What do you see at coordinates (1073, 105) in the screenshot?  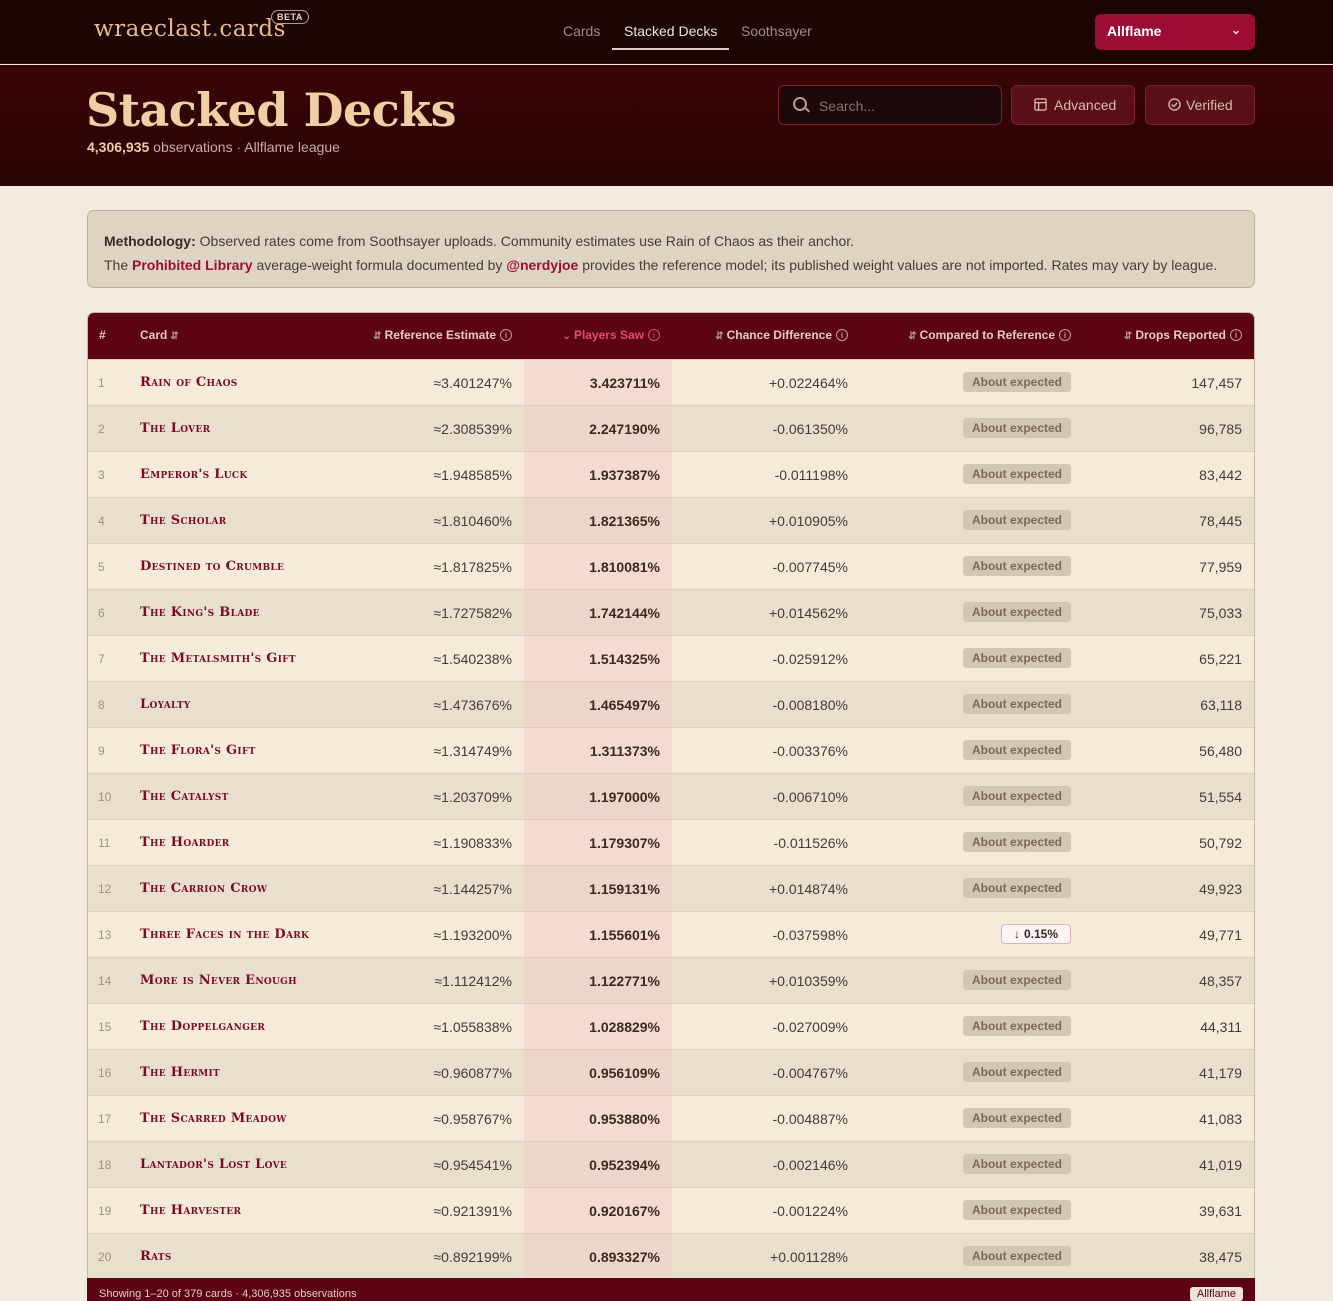 I see `advanced-button: Advanced` at bounding box center [1073, 105].